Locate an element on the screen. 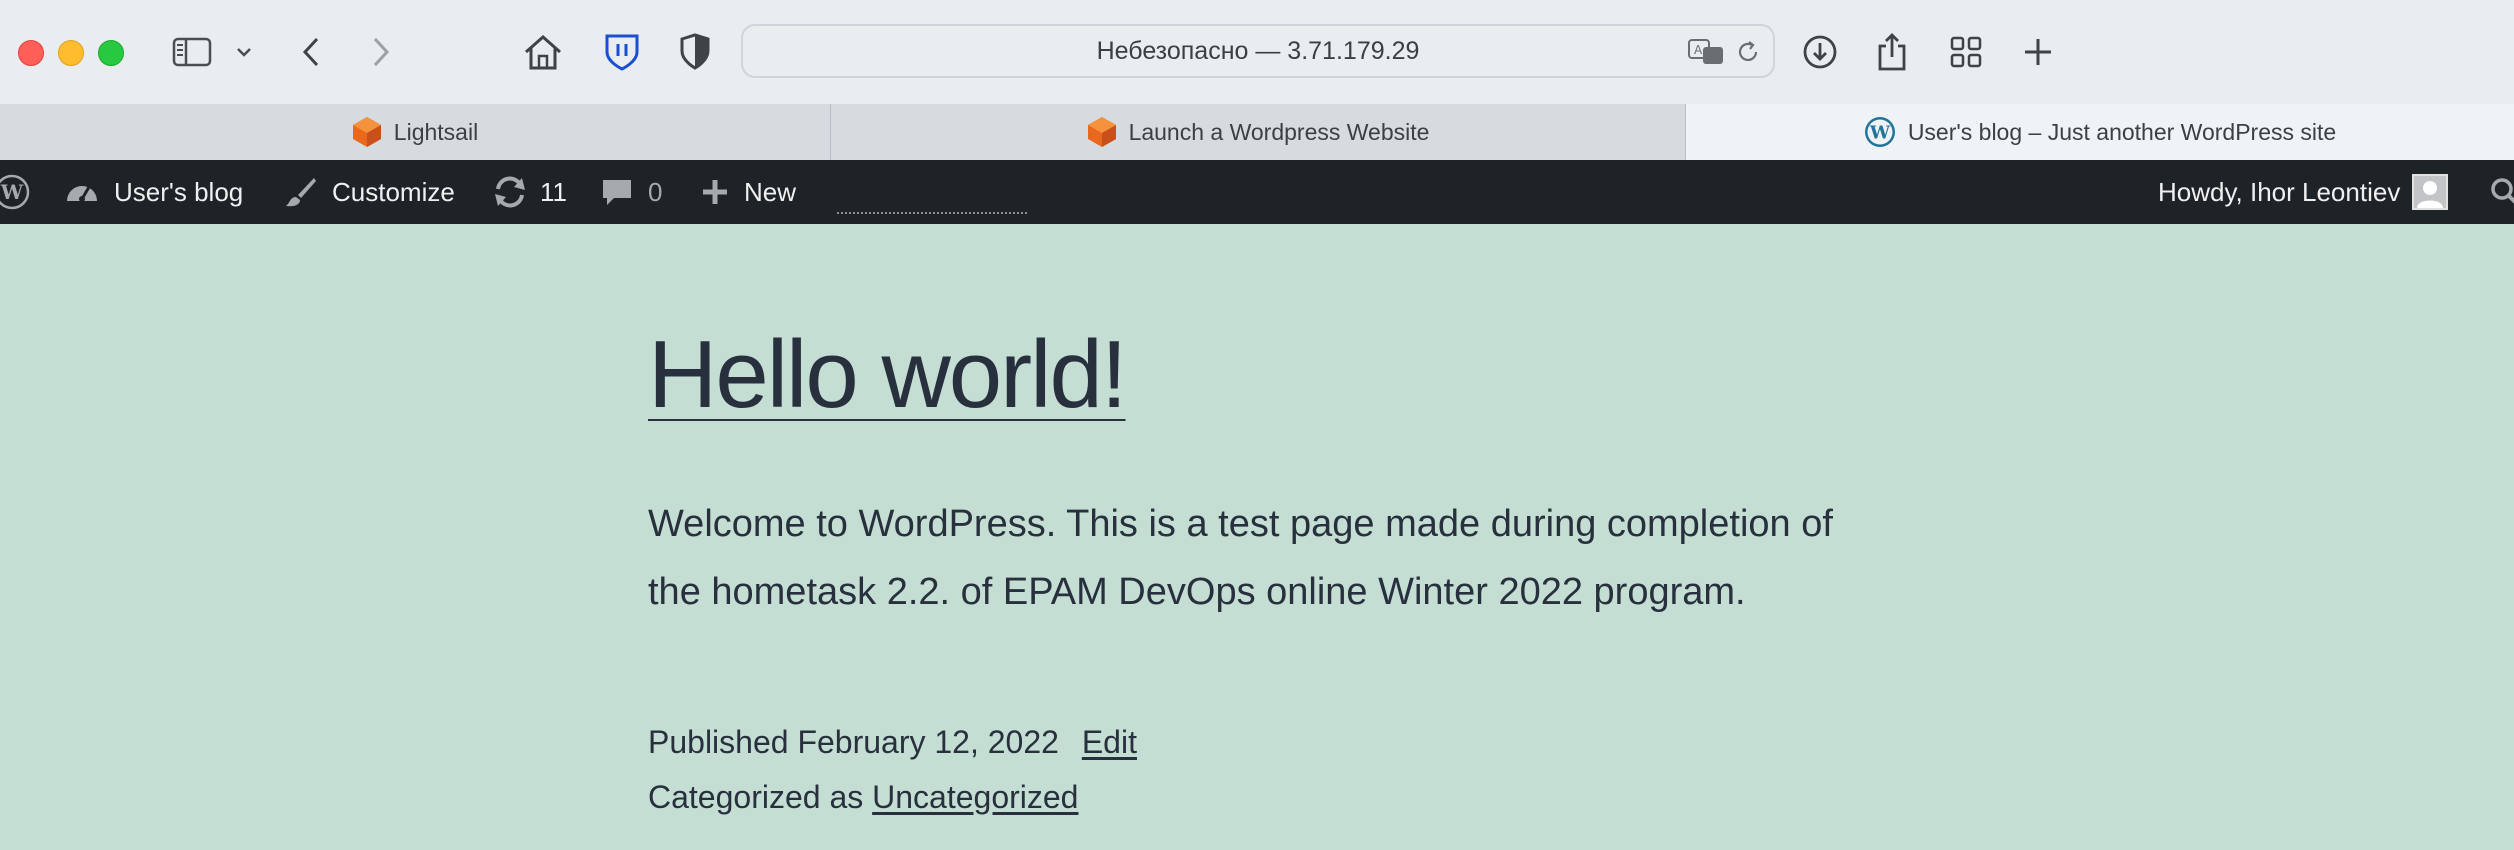  customize-label: Customize is located at coordinates (393, 191).